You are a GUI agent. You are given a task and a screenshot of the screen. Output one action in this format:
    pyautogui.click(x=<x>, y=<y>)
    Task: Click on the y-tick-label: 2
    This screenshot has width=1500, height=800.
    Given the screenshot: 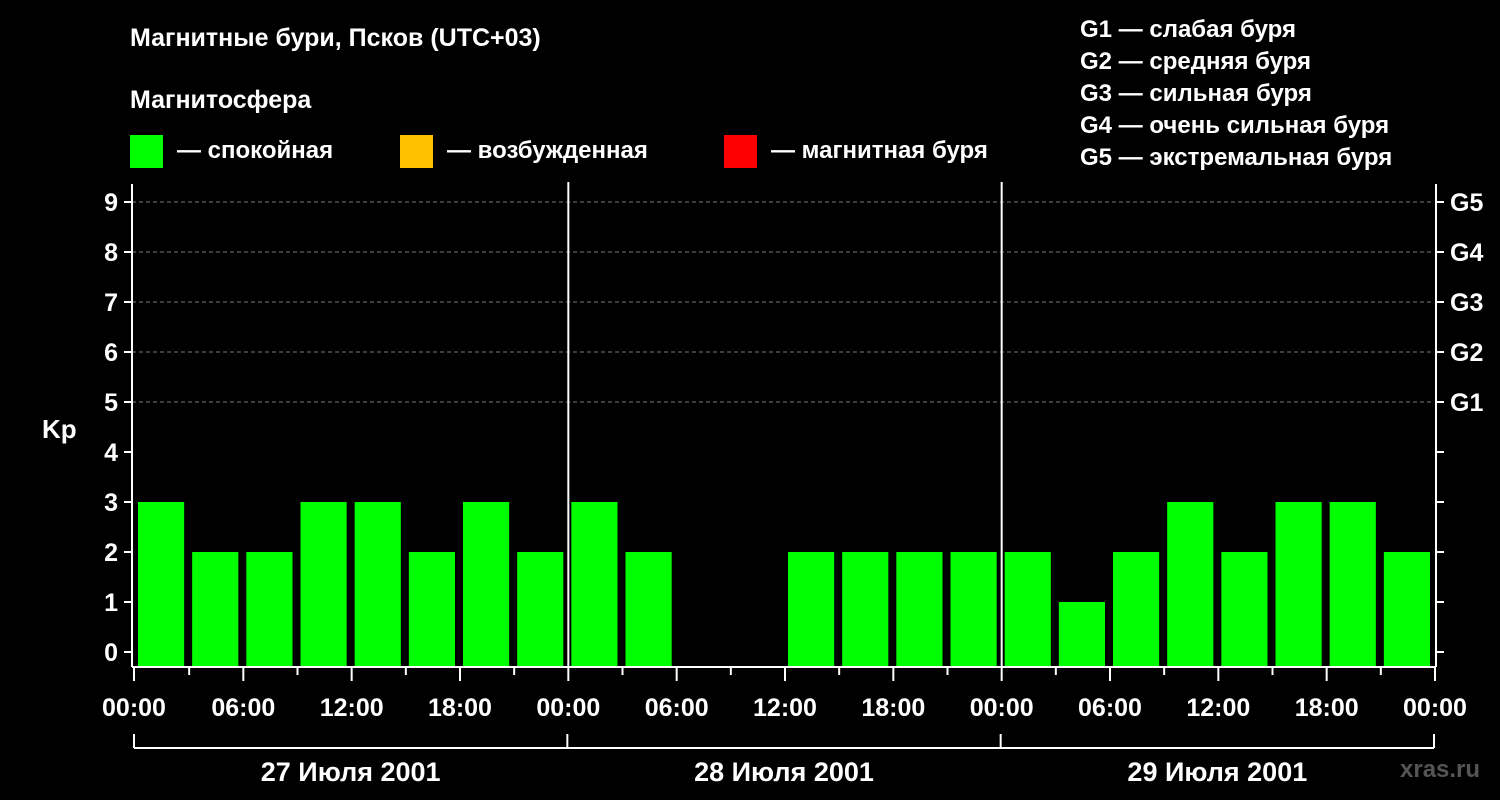 What is the action you would take?
    pyautogui.click(x=111, y=553)
    